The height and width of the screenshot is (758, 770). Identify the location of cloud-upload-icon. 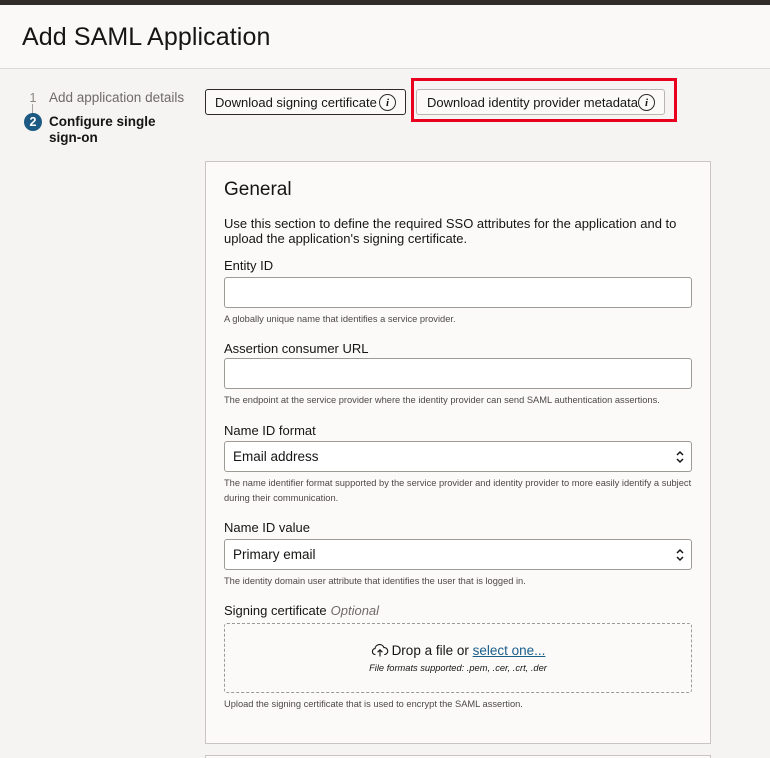
(379, 650).